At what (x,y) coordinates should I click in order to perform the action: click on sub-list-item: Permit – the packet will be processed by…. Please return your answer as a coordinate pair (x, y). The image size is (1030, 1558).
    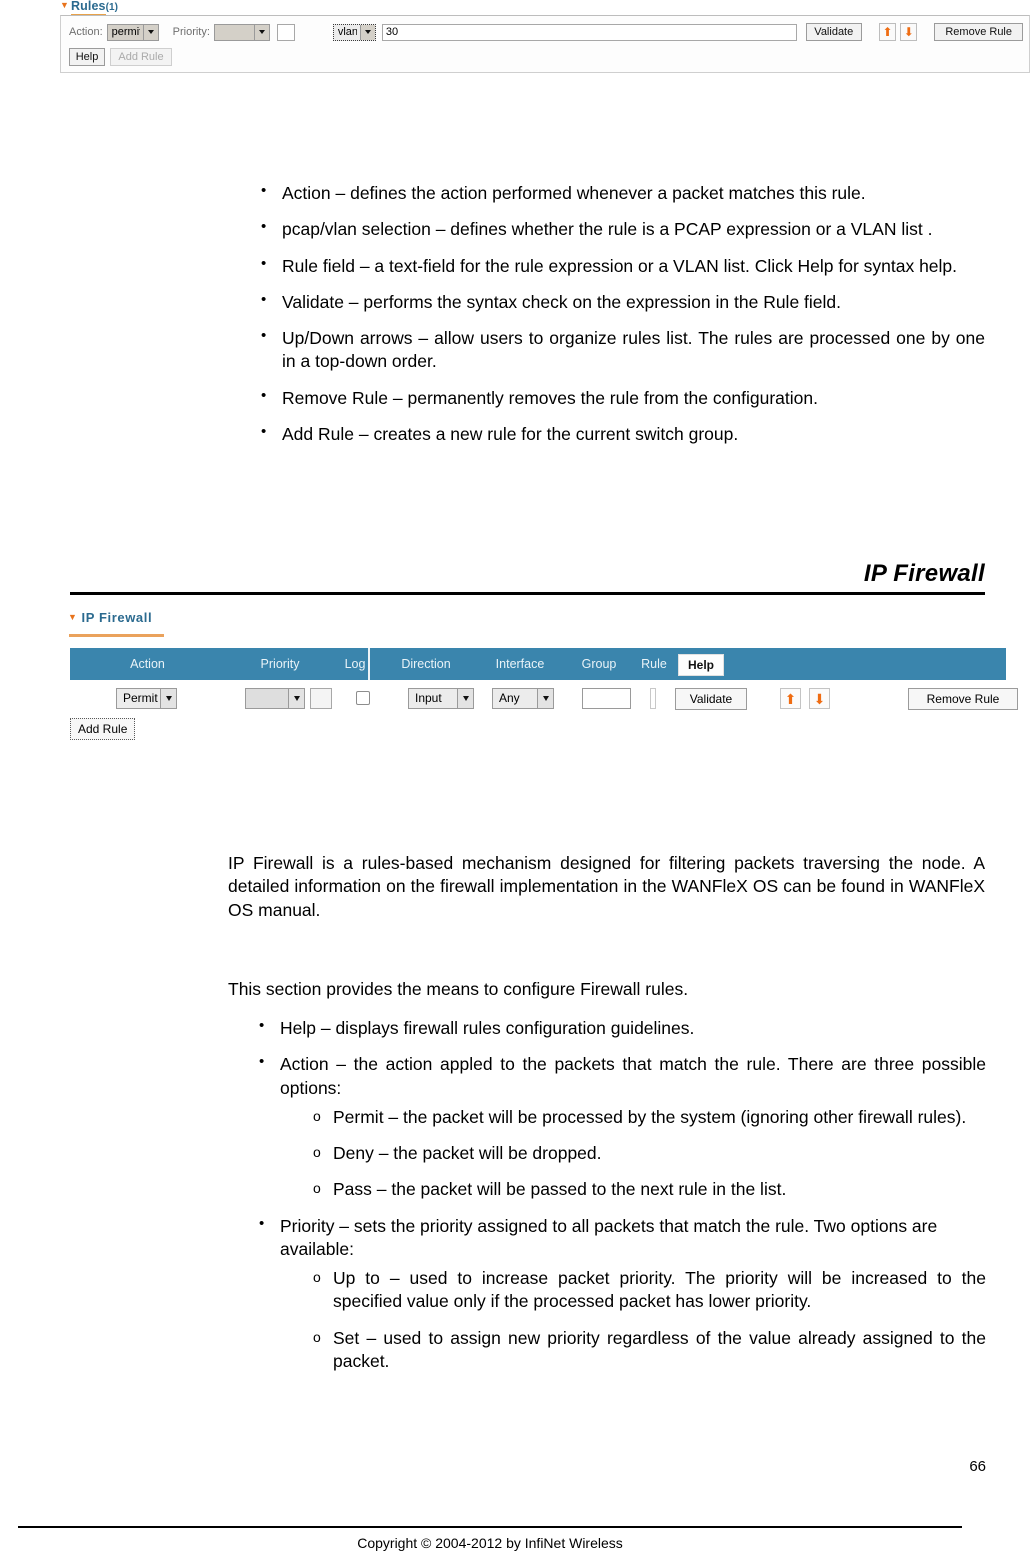
    Looking at the image, I should click on (633, 1117).